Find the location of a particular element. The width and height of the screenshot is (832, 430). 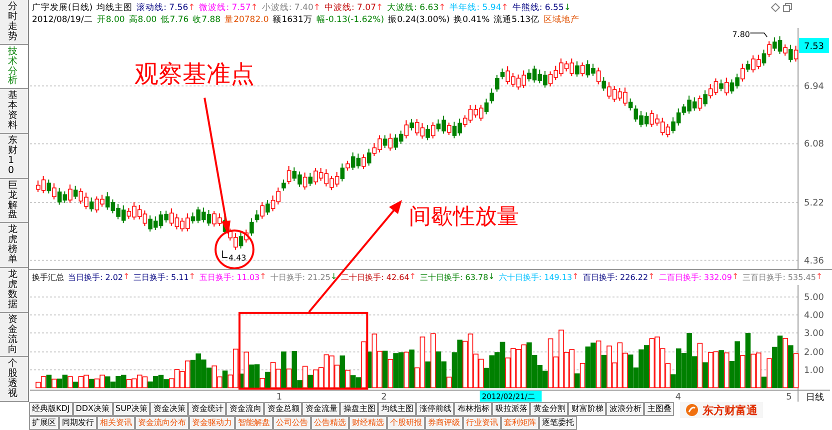

turnover-value: 五日换手: 11.03 is located at coordinates (230, 278).